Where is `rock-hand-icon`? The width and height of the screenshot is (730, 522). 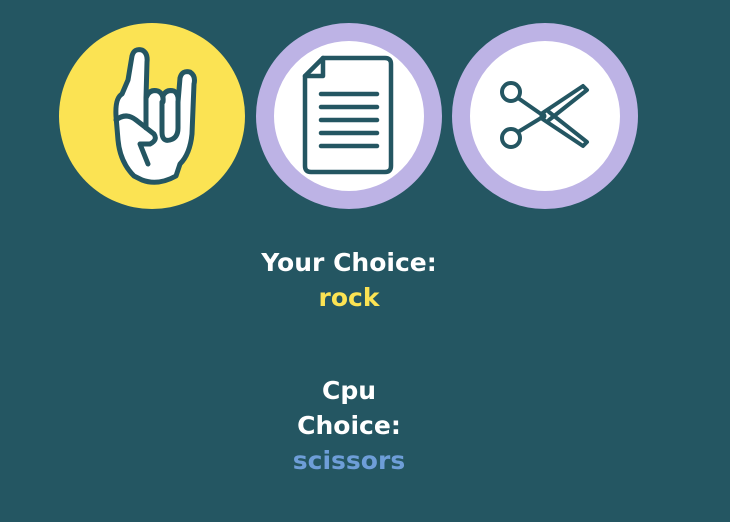 rock-hand-icon is located at coordinates (155, 116).